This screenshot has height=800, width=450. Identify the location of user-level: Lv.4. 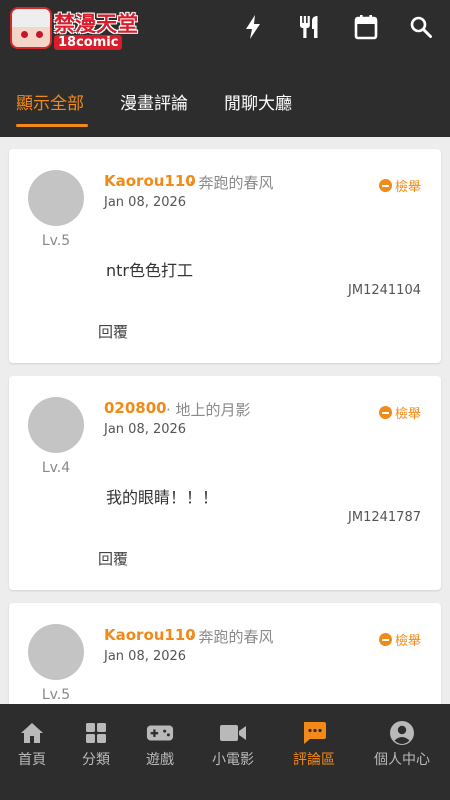
(56, 468).